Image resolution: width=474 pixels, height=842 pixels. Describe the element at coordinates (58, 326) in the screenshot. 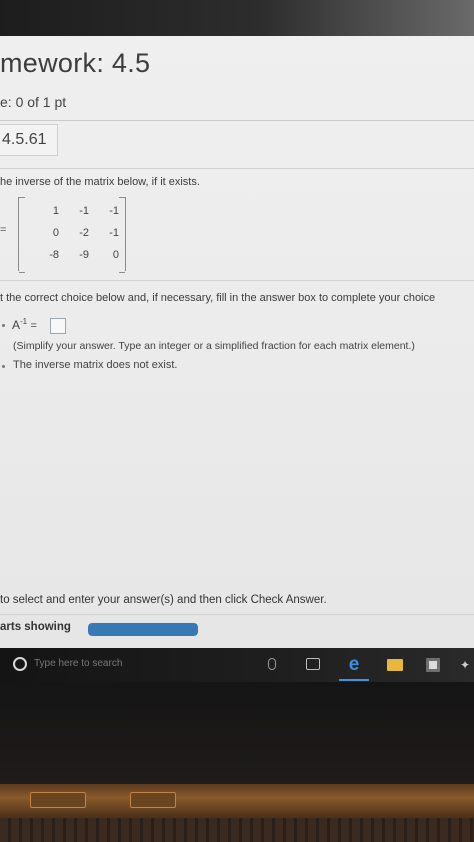

I see `answer-input-box` at that location.